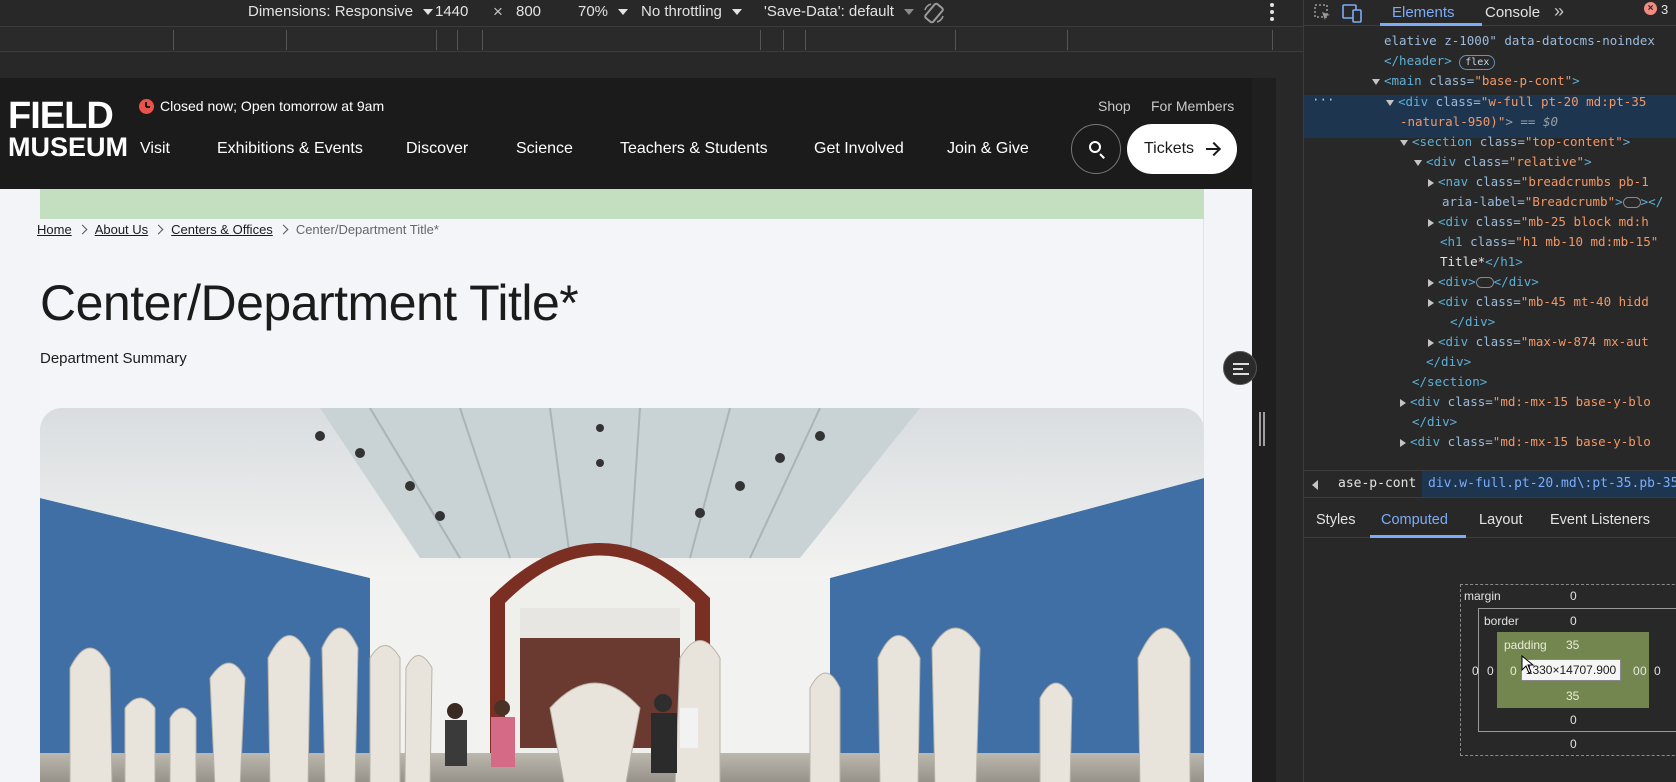 Image resolution: width=1676 pixels, height=782 pixels. What do you see at coordinates (1479, 121) in the screenshot?
I see `dom-line: -natural-950)"> == $0` at bounding box center [1479, 121].